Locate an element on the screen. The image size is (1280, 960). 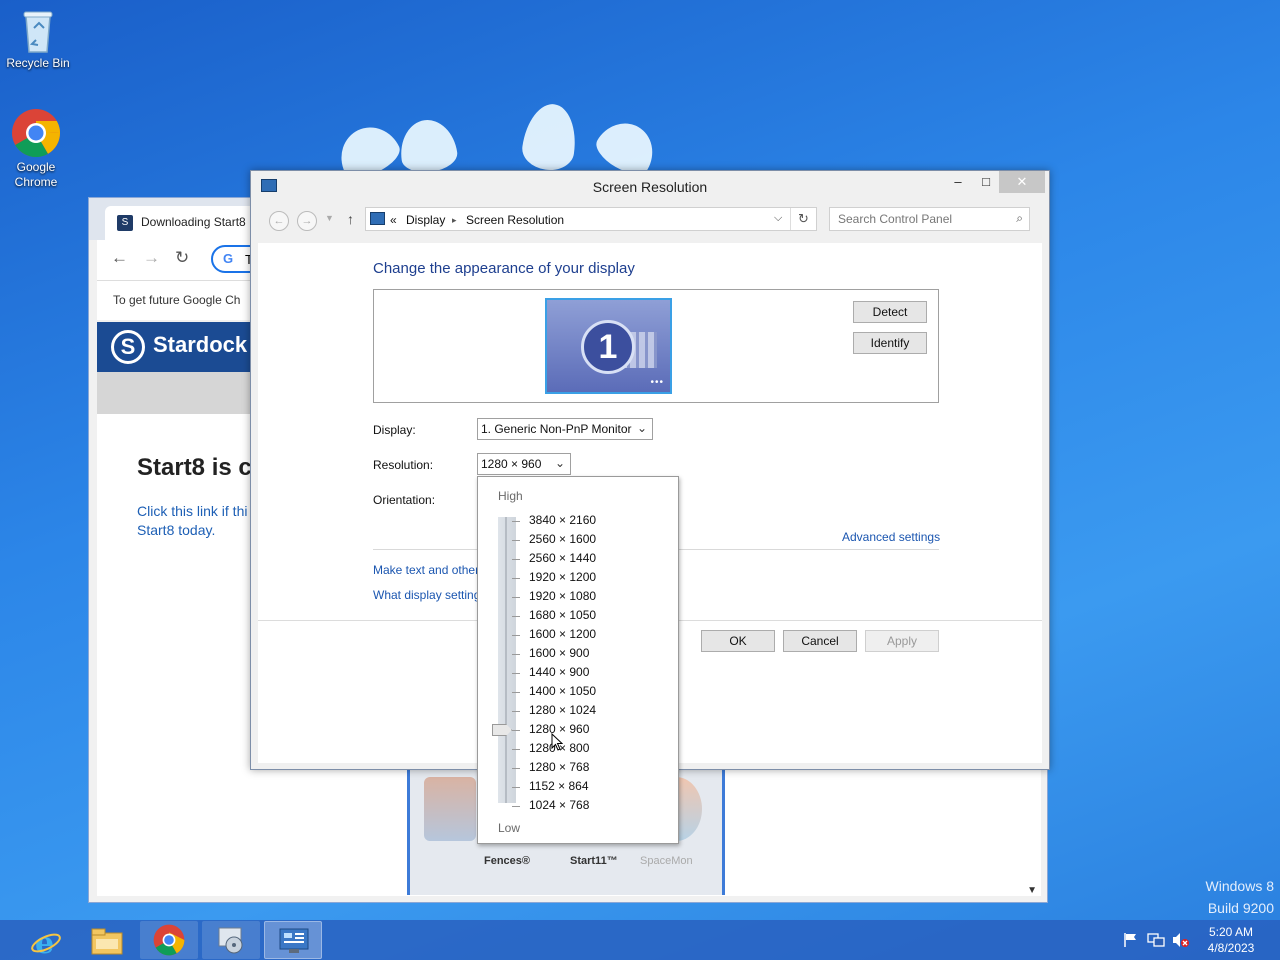
reload-icon: ↻ is located at coordinates (182, 258).